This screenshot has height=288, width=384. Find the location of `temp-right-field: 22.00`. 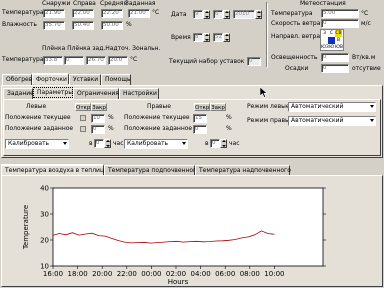

temp-right-field: 22.00 is located at coordinates (83, 13).